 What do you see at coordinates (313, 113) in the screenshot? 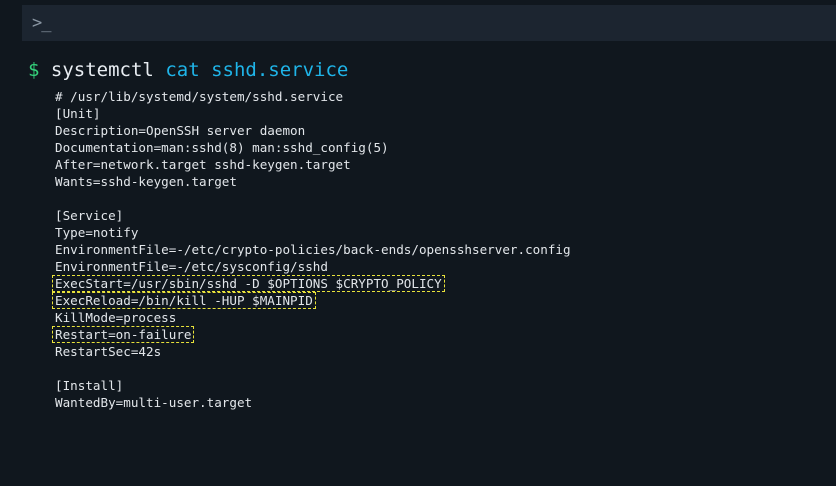
I see `output-line: [Unit]` at bounding box center [313, 113].